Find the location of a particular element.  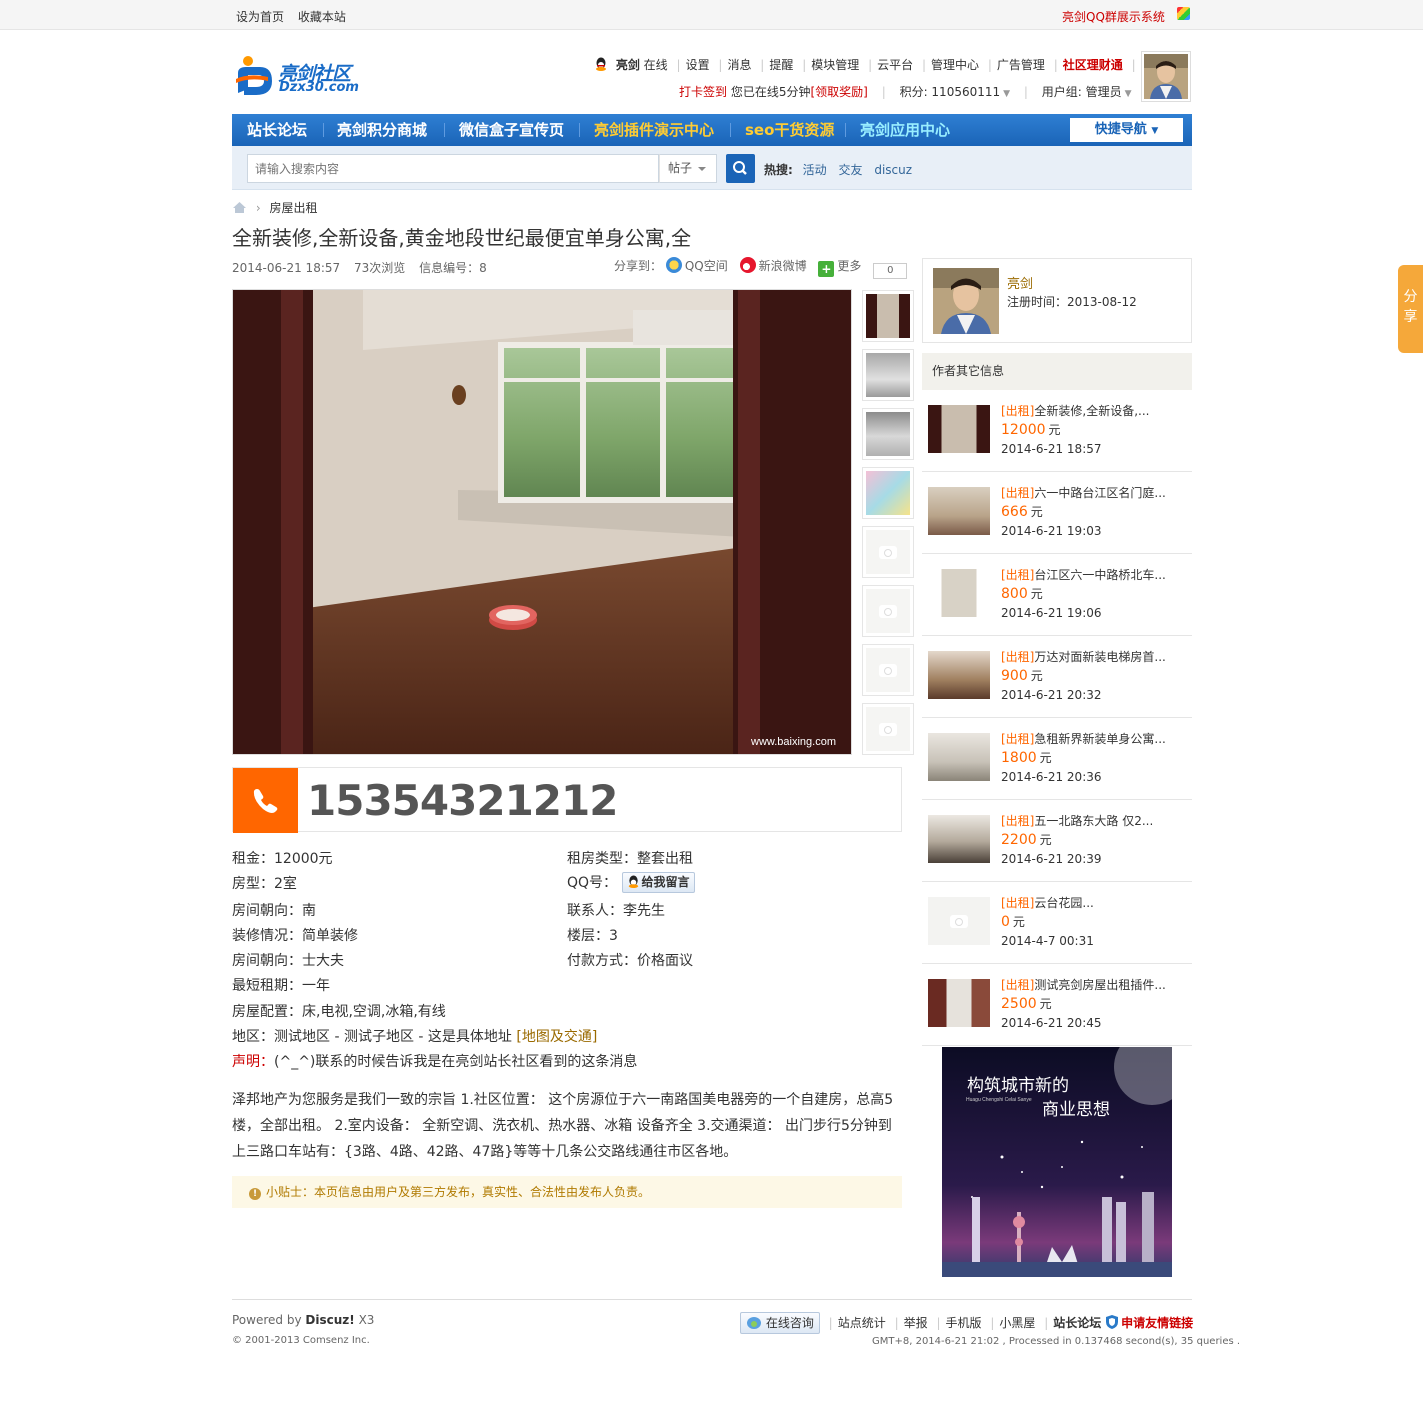

search-type-select: 帖子 is located at coordinates (688, 168).